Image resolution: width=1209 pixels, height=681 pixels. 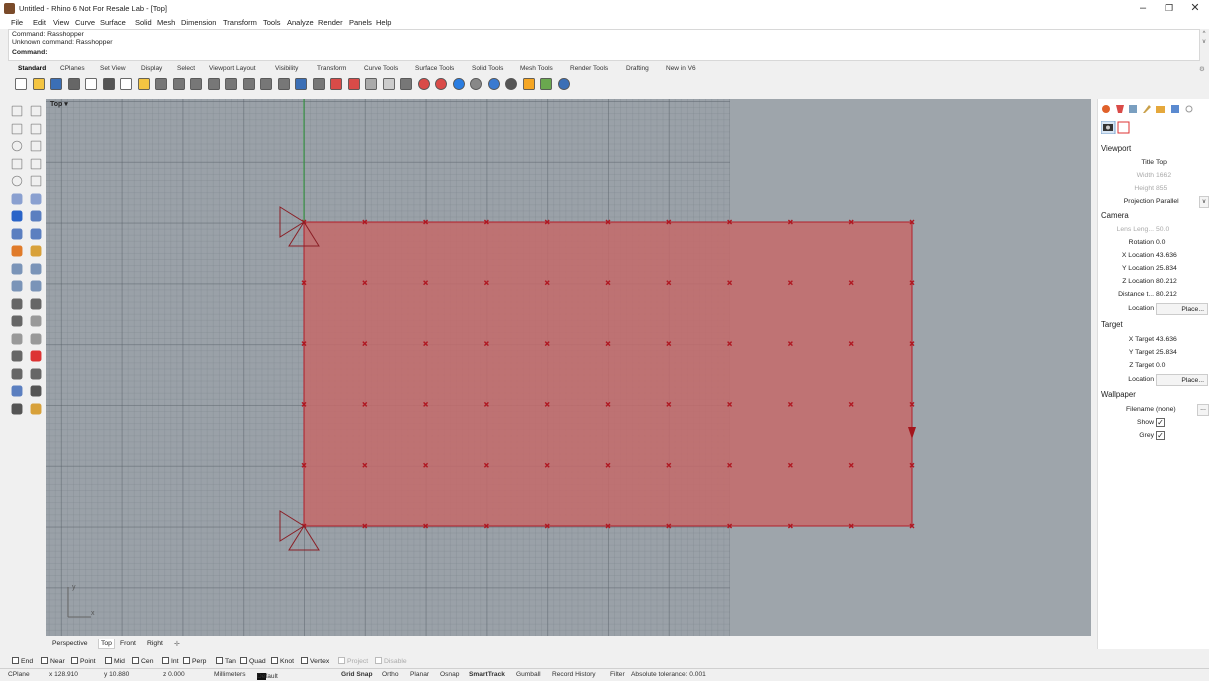 What do you see at coordinates (170, 661) in the screenshot?
I see `osnap-int-checkbox: Int` at bounding box center [170, 661].